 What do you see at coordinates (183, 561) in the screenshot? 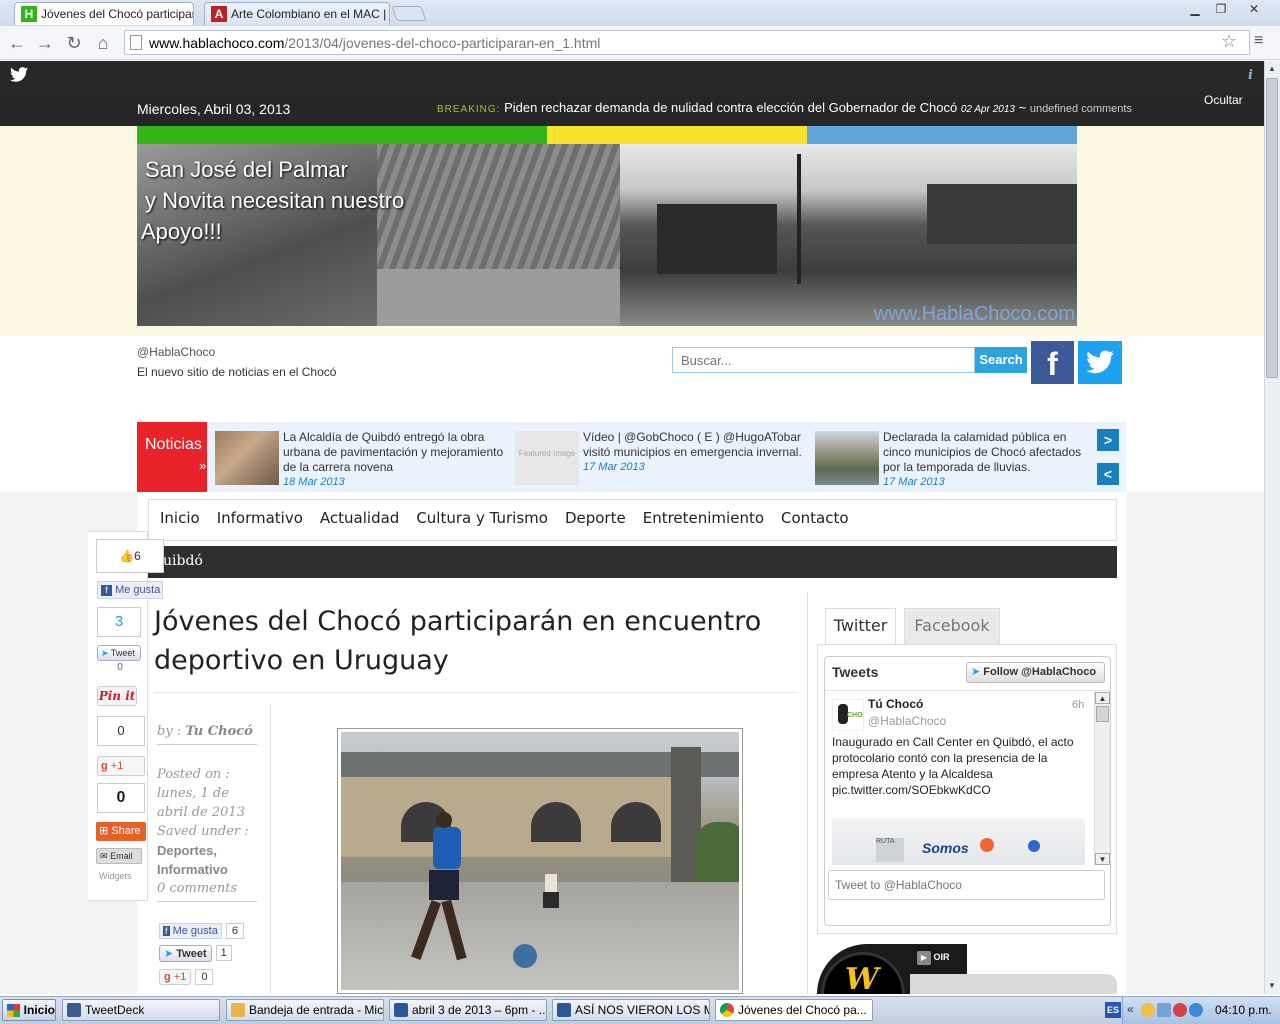
I see `sub-nav-item: uibdó` at bounding box center [183, 561].